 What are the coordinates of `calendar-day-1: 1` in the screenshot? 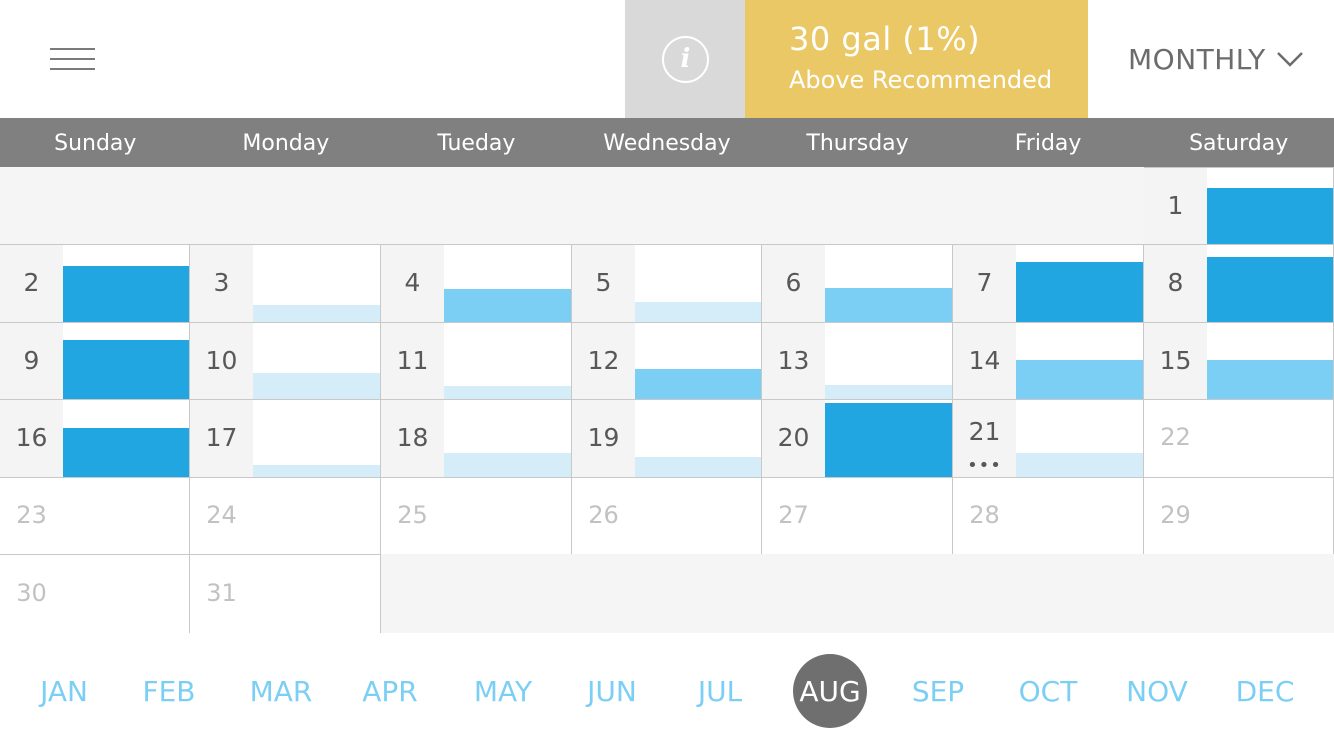 It's located at (1239, 205).